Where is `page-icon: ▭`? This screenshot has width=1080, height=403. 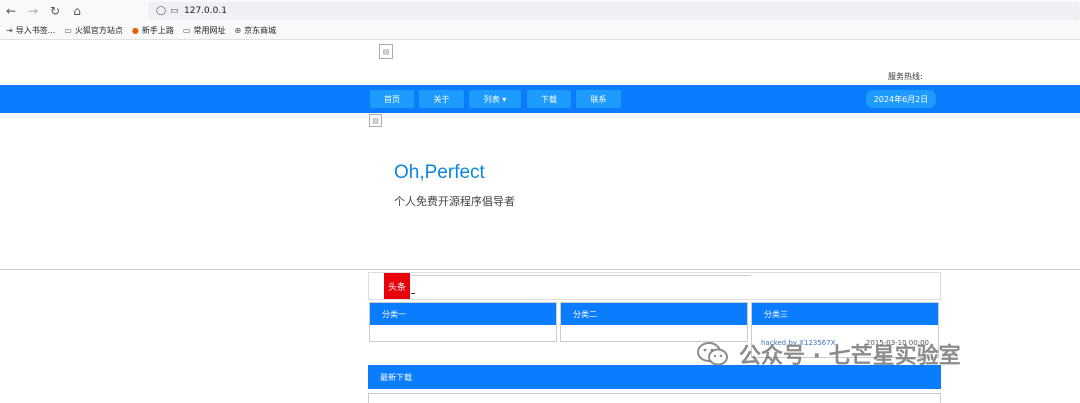
page-icon: ▭ is located at coordinates (174, 11).